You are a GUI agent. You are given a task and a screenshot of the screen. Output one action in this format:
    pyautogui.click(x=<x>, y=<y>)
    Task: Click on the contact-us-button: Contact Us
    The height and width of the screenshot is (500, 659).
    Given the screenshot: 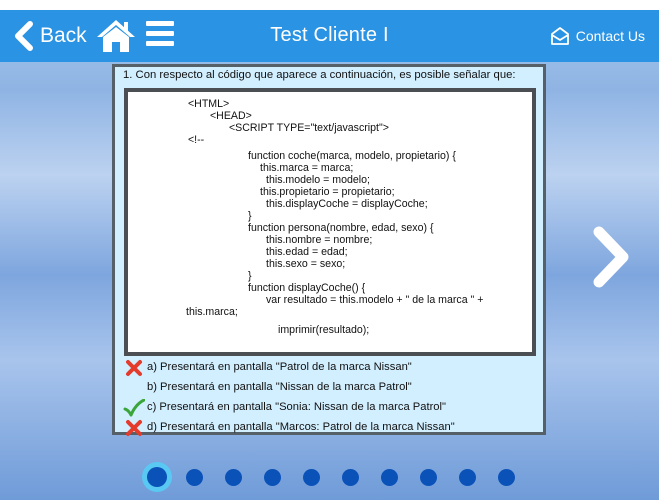 What is the action you would take?
    pyautogui.click(x=597, y=36)
    